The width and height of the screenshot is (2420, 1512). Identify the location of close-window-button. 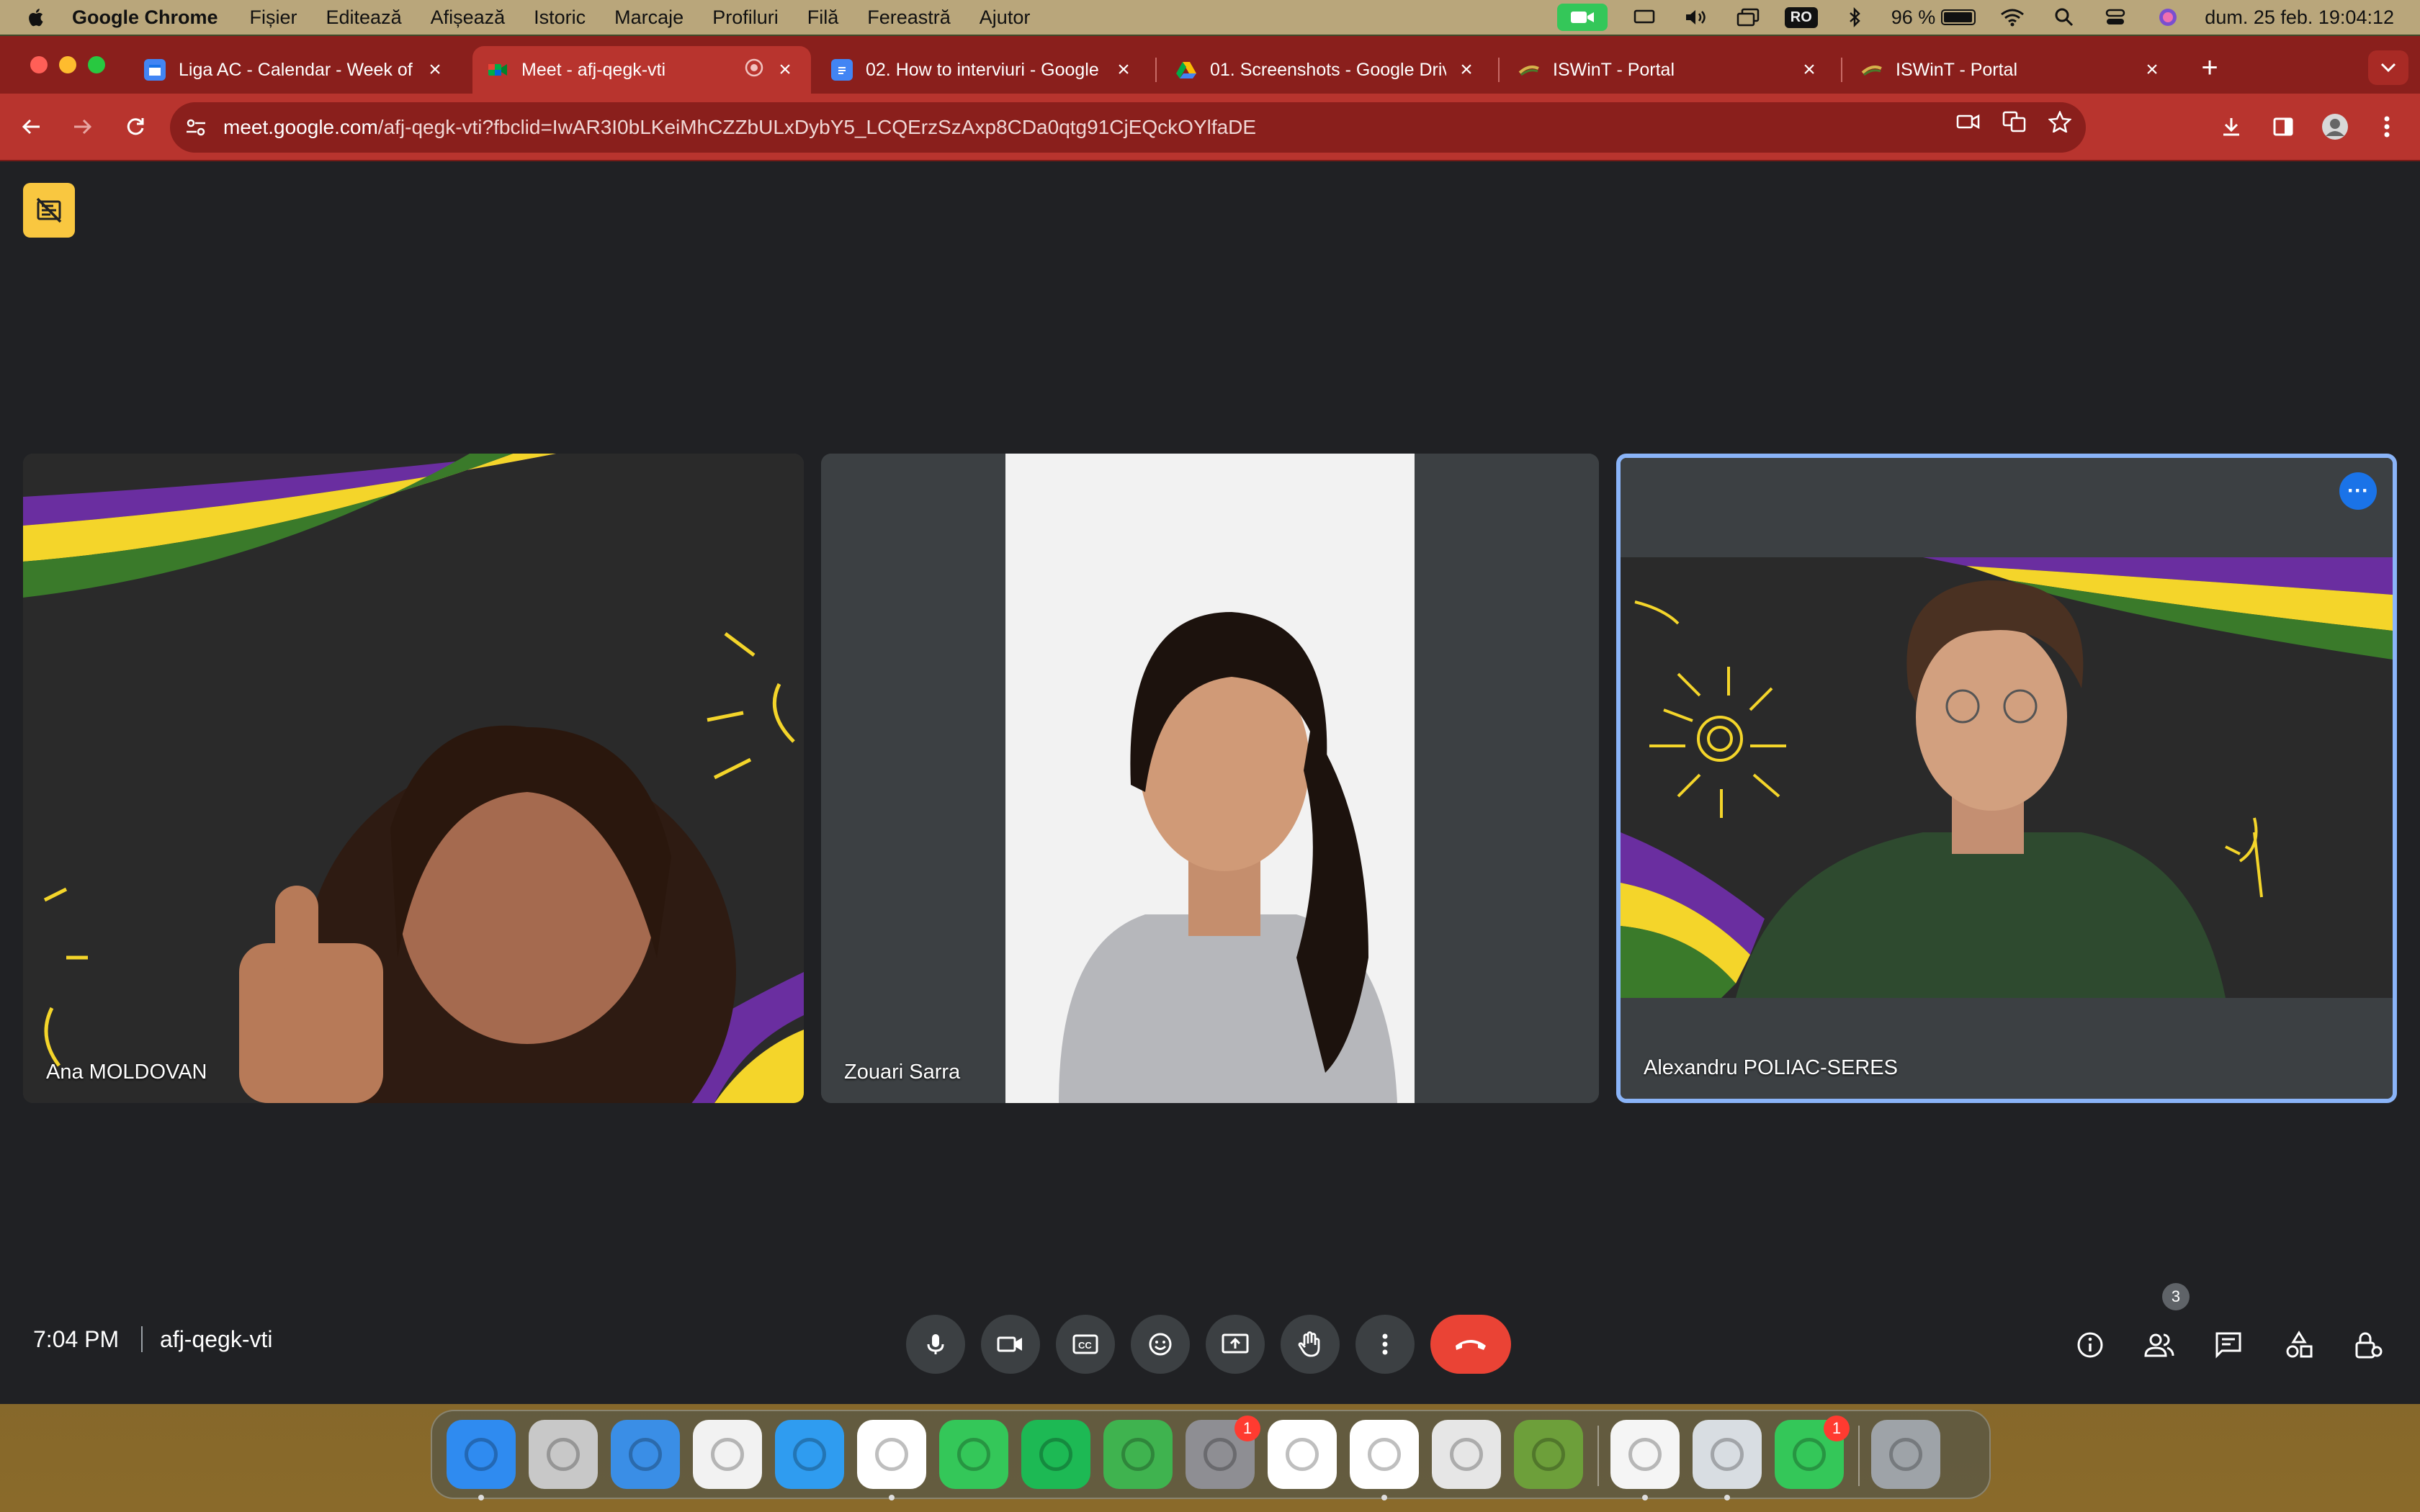
(39, 64).